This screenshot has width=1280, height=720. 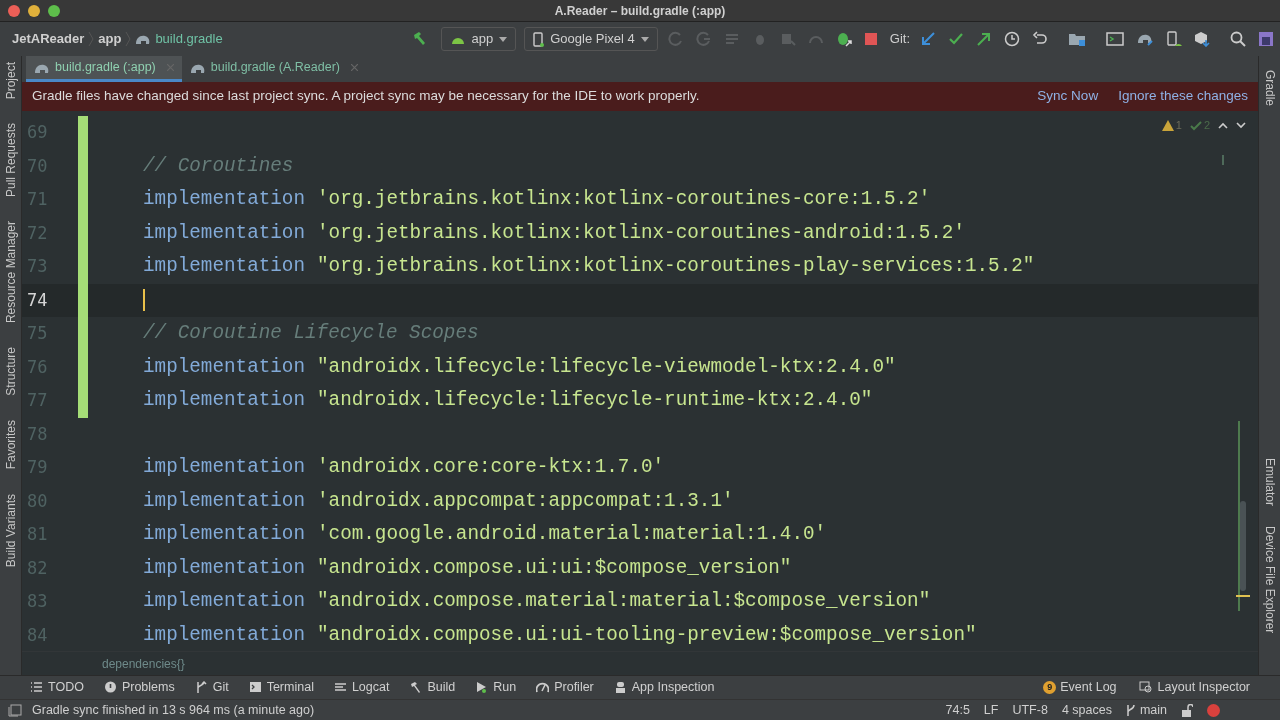 What do you see at coordinates (10, 160) in the screenshot?
I see `tool-window-tab: Pull Requests` at bounding box center [10, 160].